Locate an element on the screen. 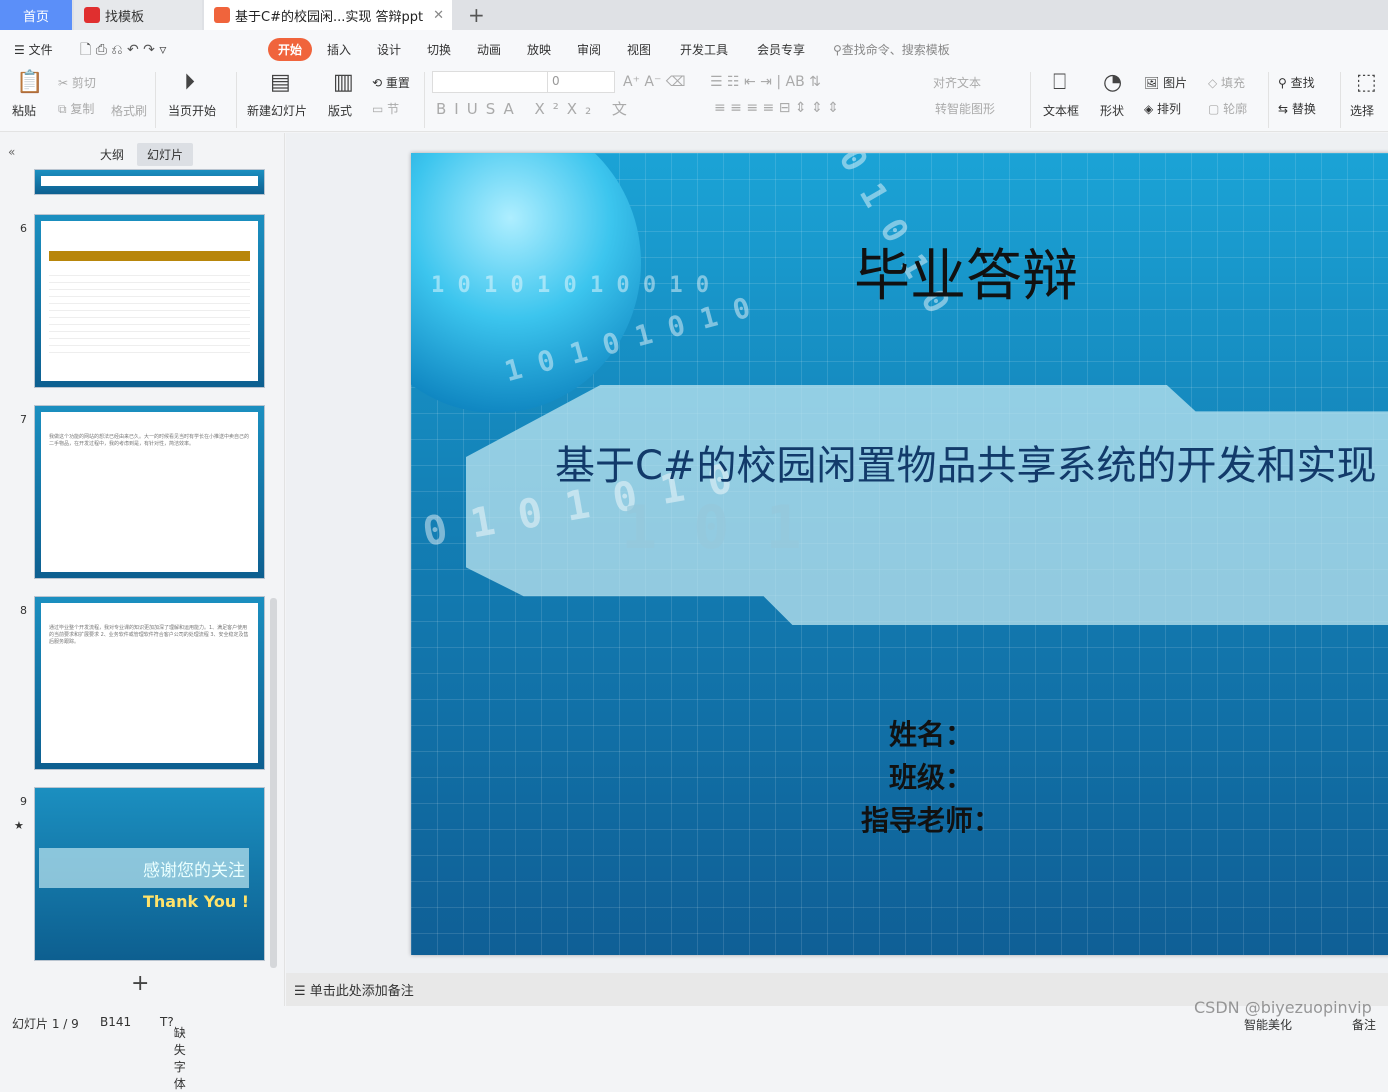 This screenshot has height=1092, width=1388. font-size-buttons: A⁺ A⁻ ⌫ is located at coordinates (654, 82).